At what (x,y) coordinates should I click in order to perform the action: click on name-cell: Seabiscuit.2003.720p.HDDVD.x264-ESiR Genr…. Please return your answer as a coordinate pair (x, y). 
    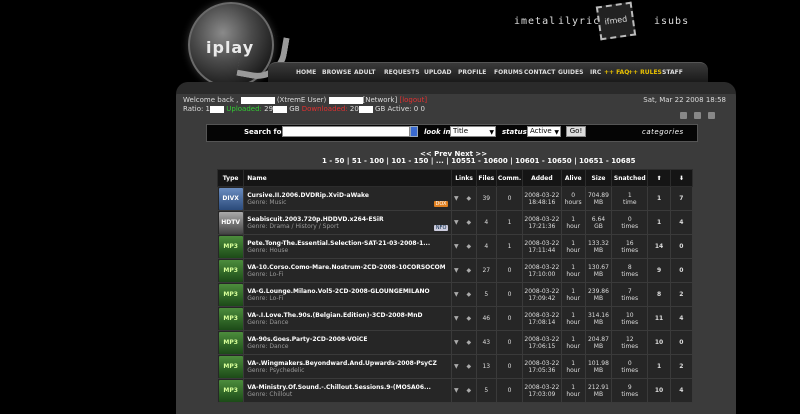
    Looking at the image, I should click on (348, 222).